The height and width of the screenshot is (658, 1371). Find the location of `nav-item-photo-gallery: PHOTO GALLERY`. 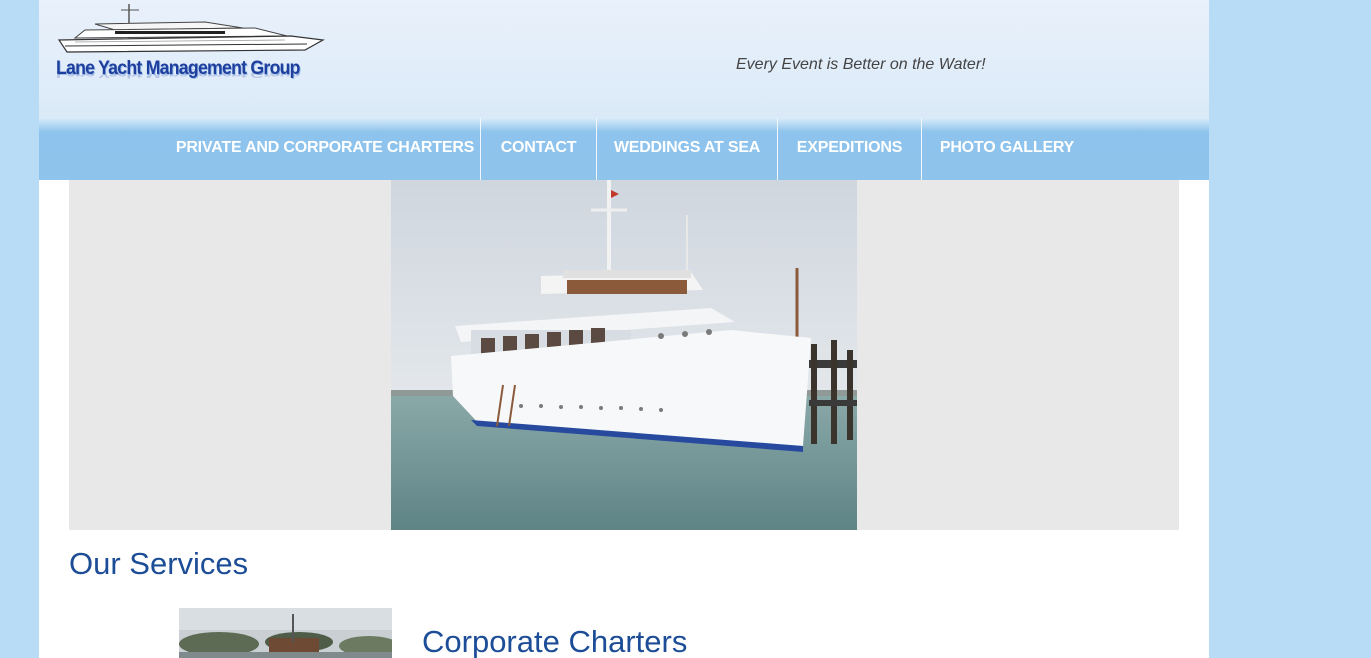

nav-item-photo-gallery: PHOTO GALLERY is located at coordinates (1007, 149).